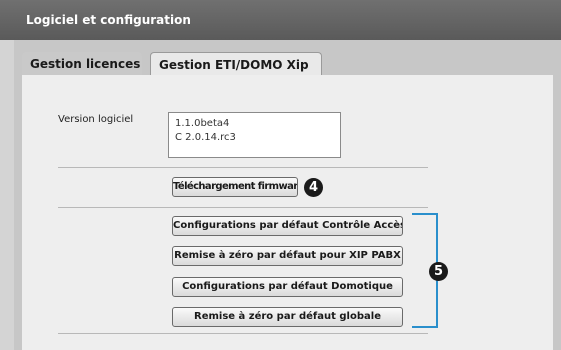 The image size is (561, 350). I want to click on tab-gestion-licences: Gestion licences, so click(82, 64).